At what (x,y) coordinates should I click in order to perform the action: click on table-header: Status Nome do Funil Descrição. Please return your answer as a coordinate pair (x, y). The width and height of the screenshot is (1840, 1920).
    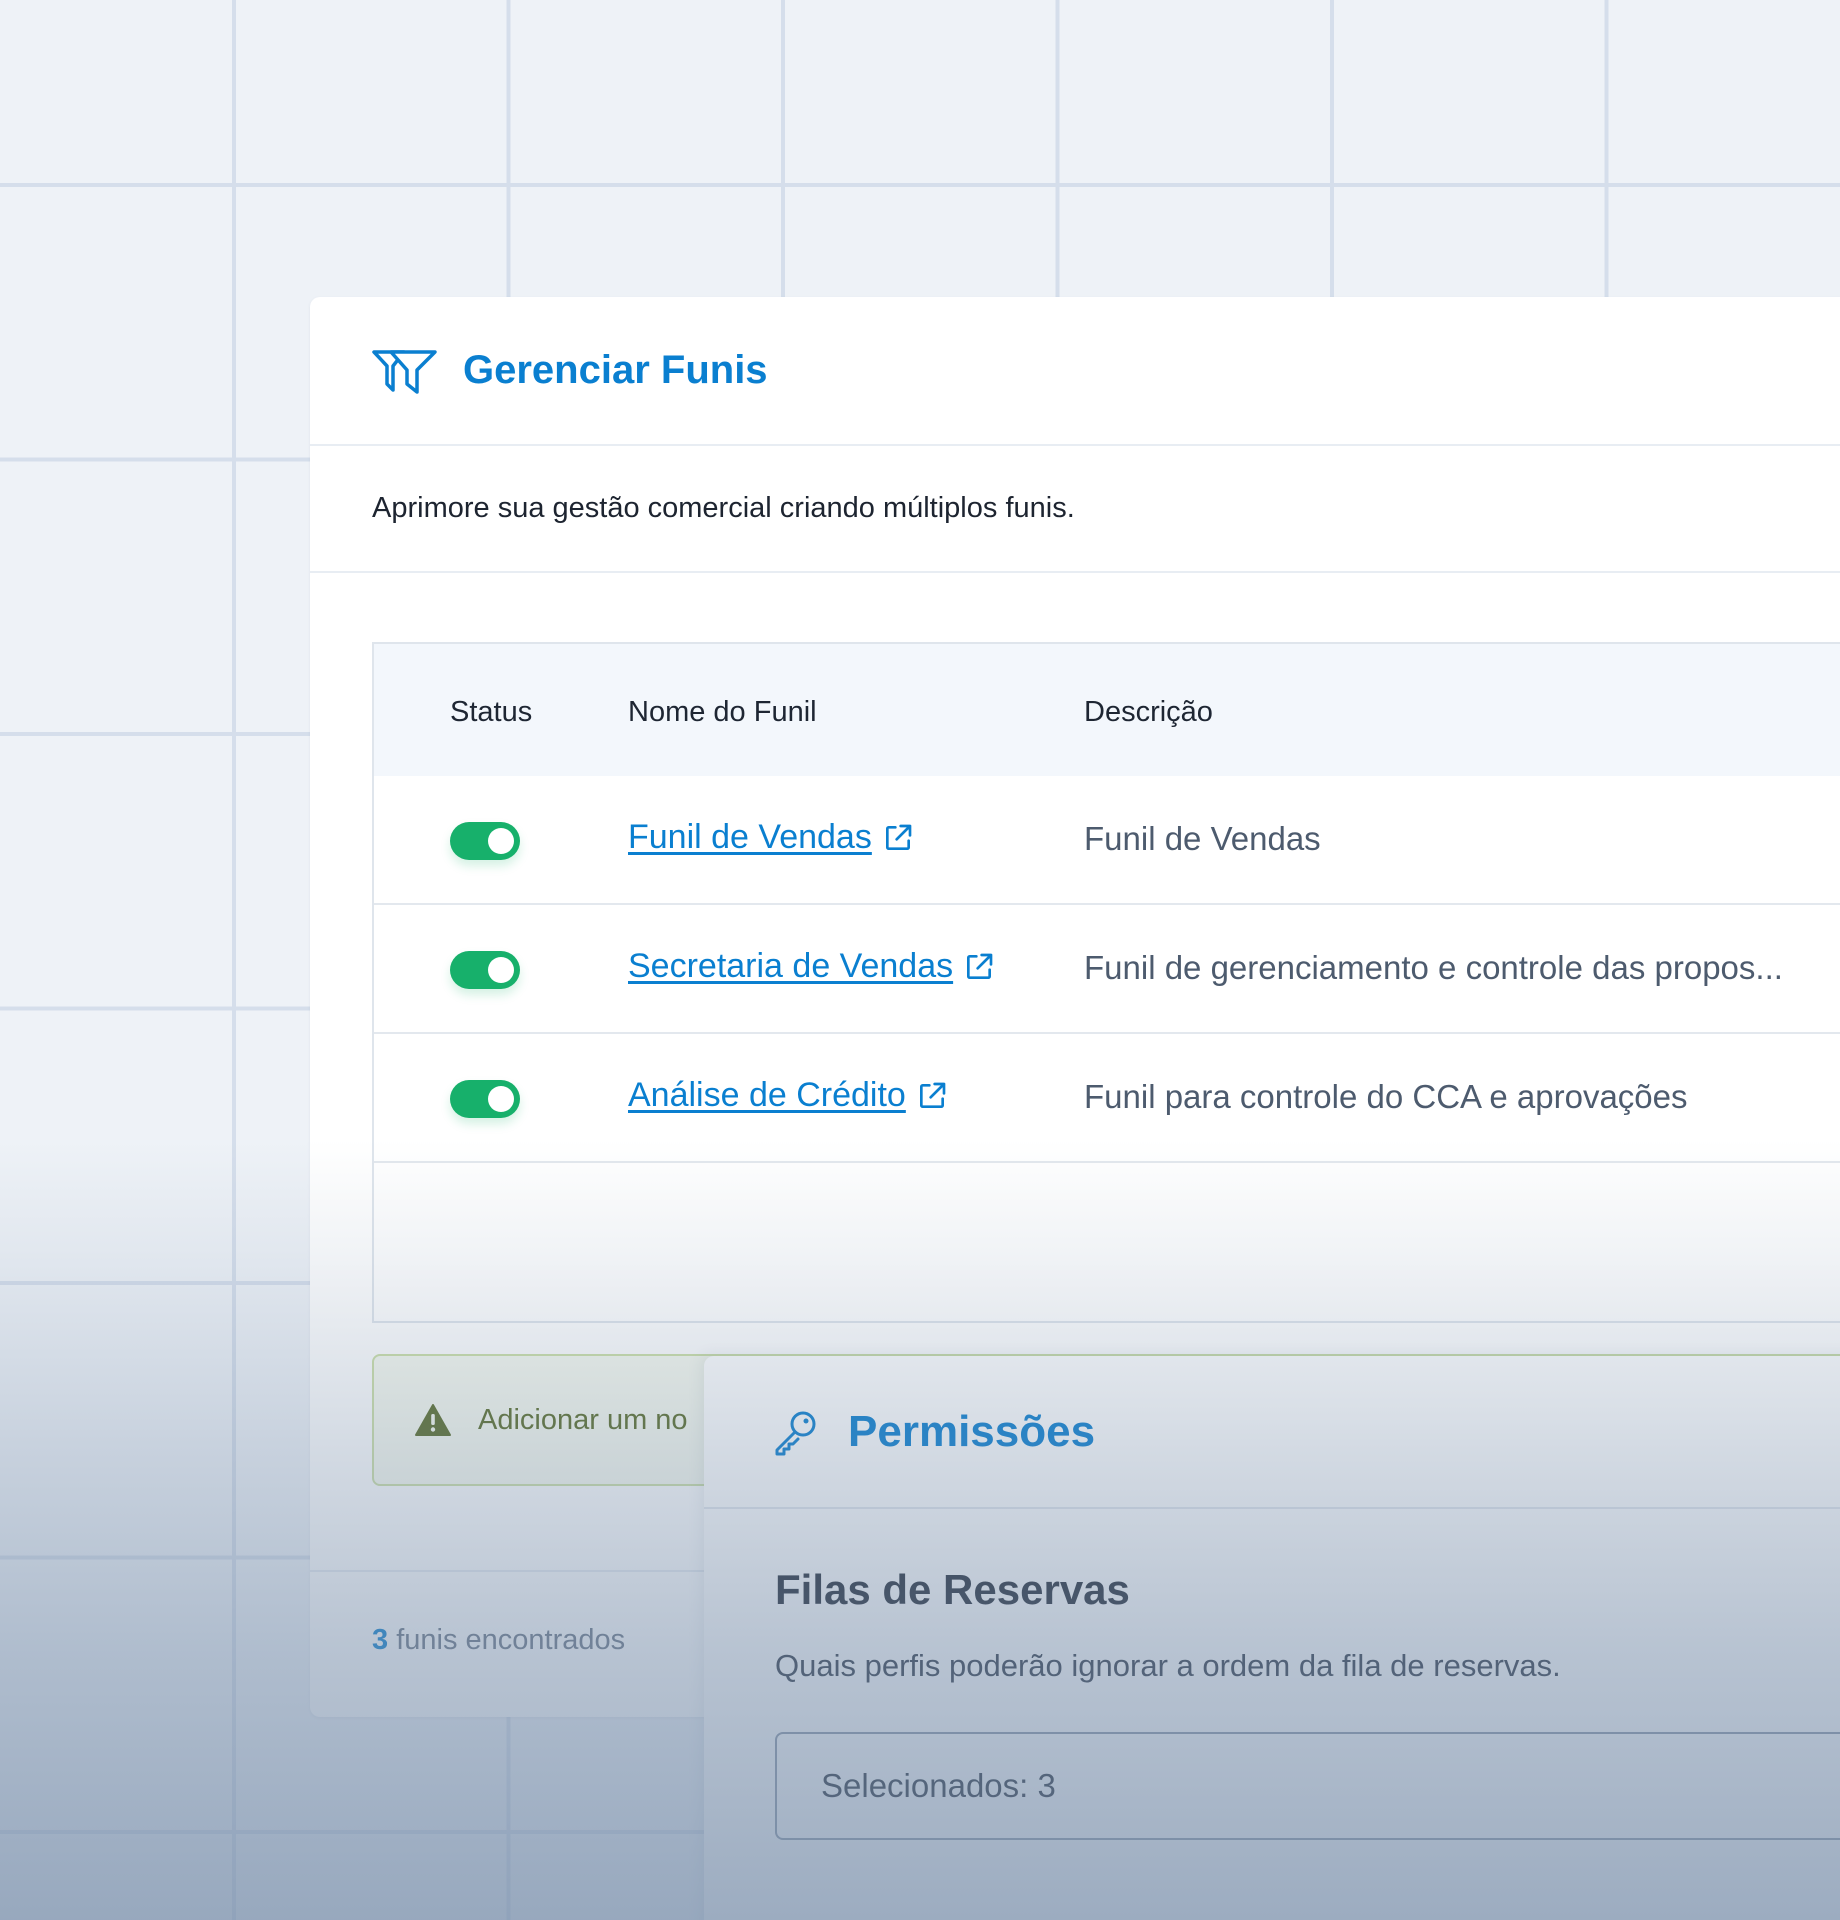
    Looking at the image, I should click on (1107, 710).